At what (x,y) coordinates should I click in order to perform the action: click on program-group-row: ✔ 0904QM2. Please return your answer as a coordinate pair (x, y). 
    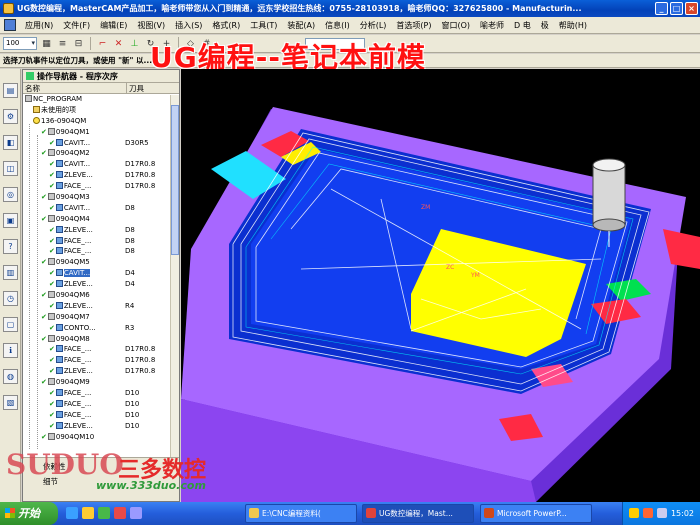
    Looking at the image, I should click on (101, 153).